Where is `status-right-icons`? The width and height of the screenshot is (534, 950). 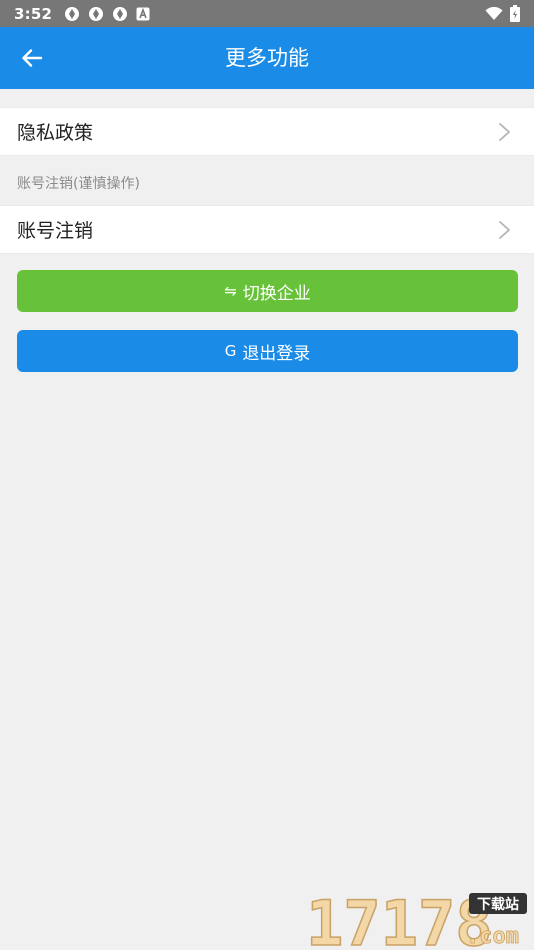 status-right-icons is located at coordinates (502, 13).